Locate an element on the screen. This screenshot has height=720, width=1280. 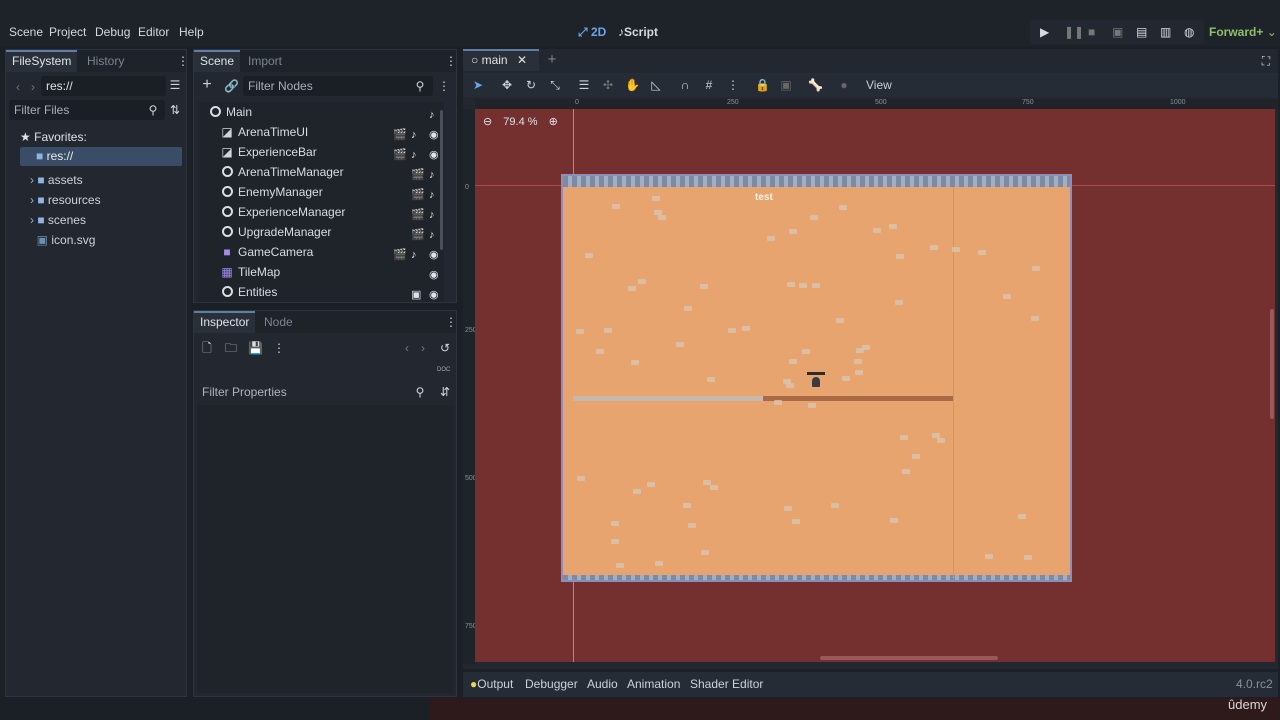
movie-maker-icon: ◍ is located at coordinates (1189, 32).